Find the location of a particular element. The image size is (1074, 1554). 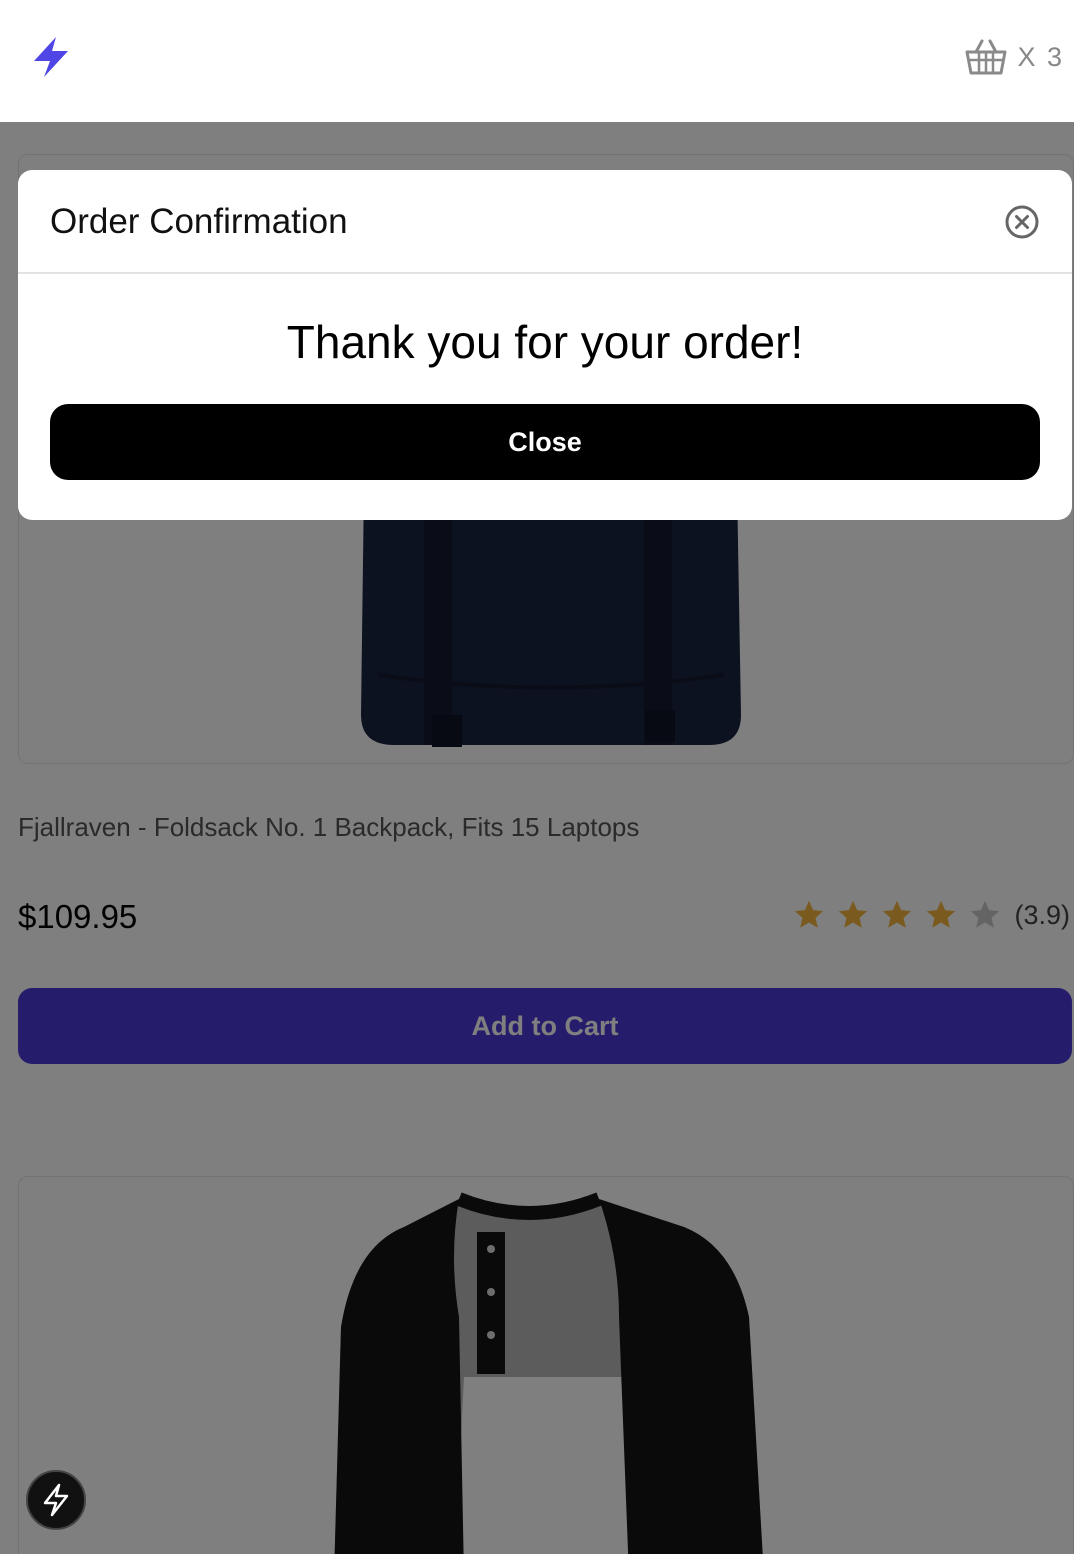

floating-action-button is located at coordinates (56, 1500).